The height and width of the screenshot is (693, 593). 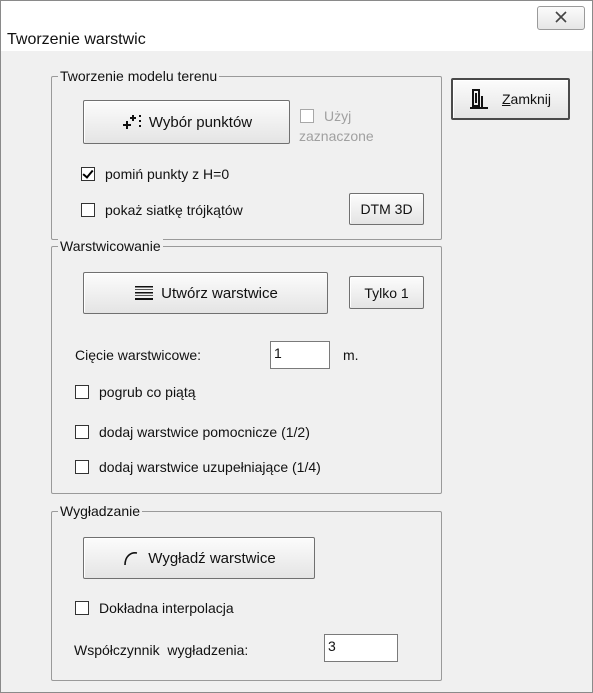 What do you see at coordinates (139, 76) in the screenshot?
I see `terrain-model-legend: Tworzenie modelu terenu` at bounding box center [139, 76].